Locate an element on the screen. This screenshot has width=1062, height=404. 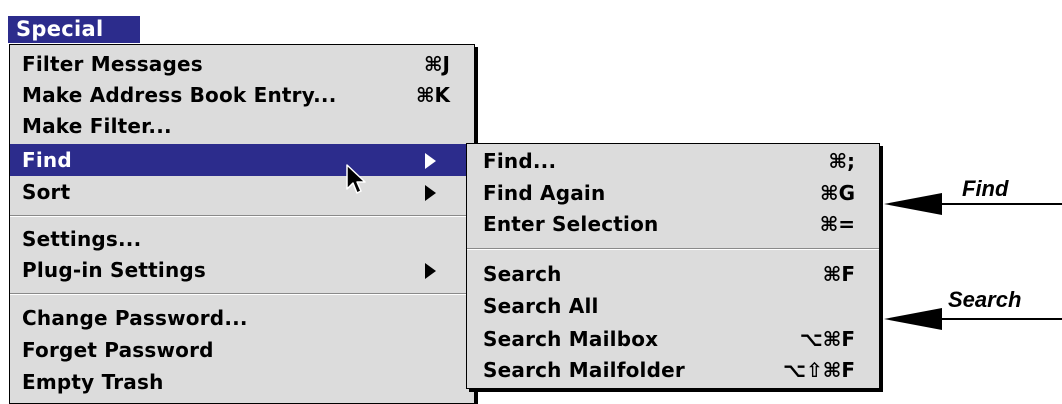
menu-item-label: Find Again is located at coordinates (544, 193).